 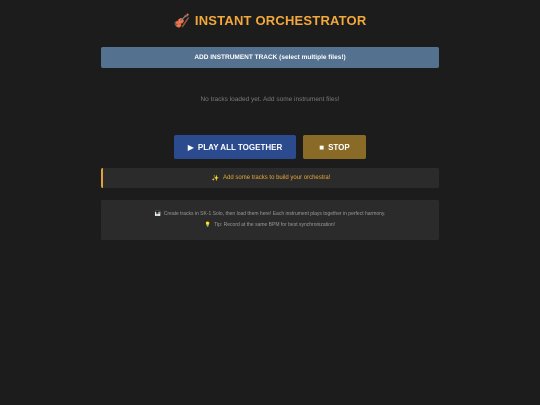 I want to click on stop-label: STOP, so click(x=339, y=147).